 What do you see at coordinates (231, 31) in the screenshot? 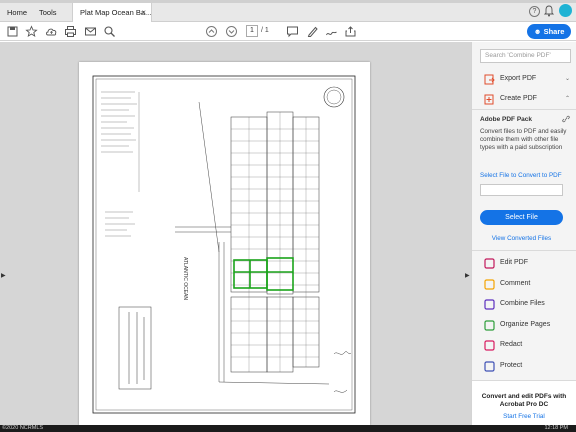
I see `next-page-icon` at bounding box center [231, 31].